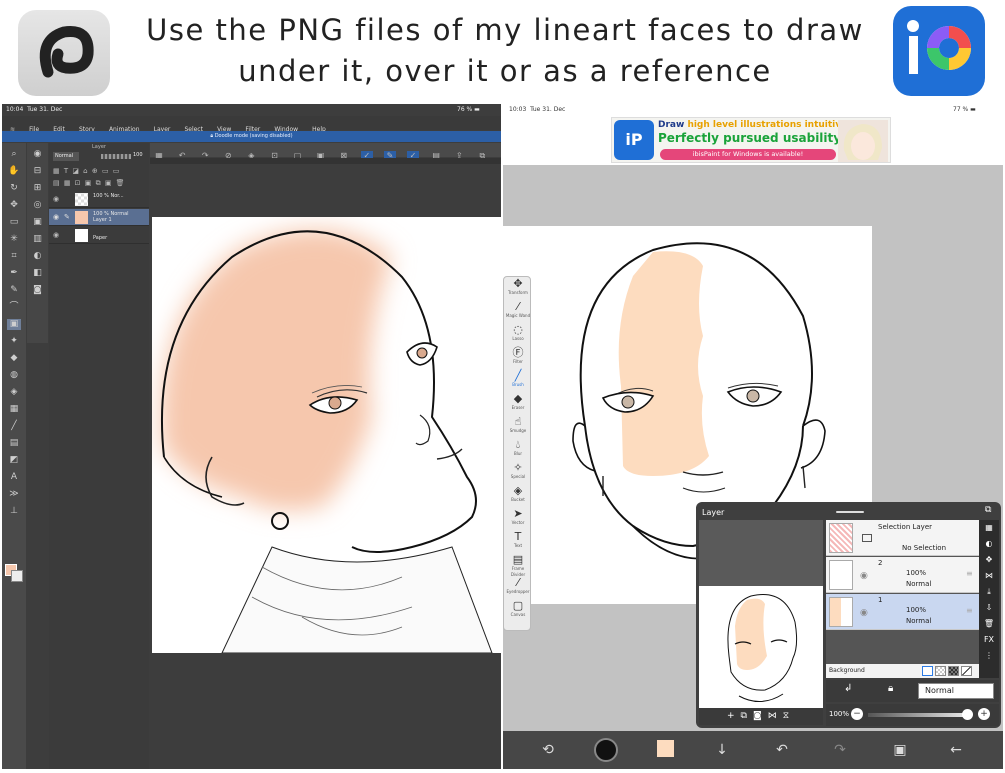 The width and height of the screenshot is (1005, 773). I want to click on lock-alpha-icon: 🔒︎, so click(890, 688).